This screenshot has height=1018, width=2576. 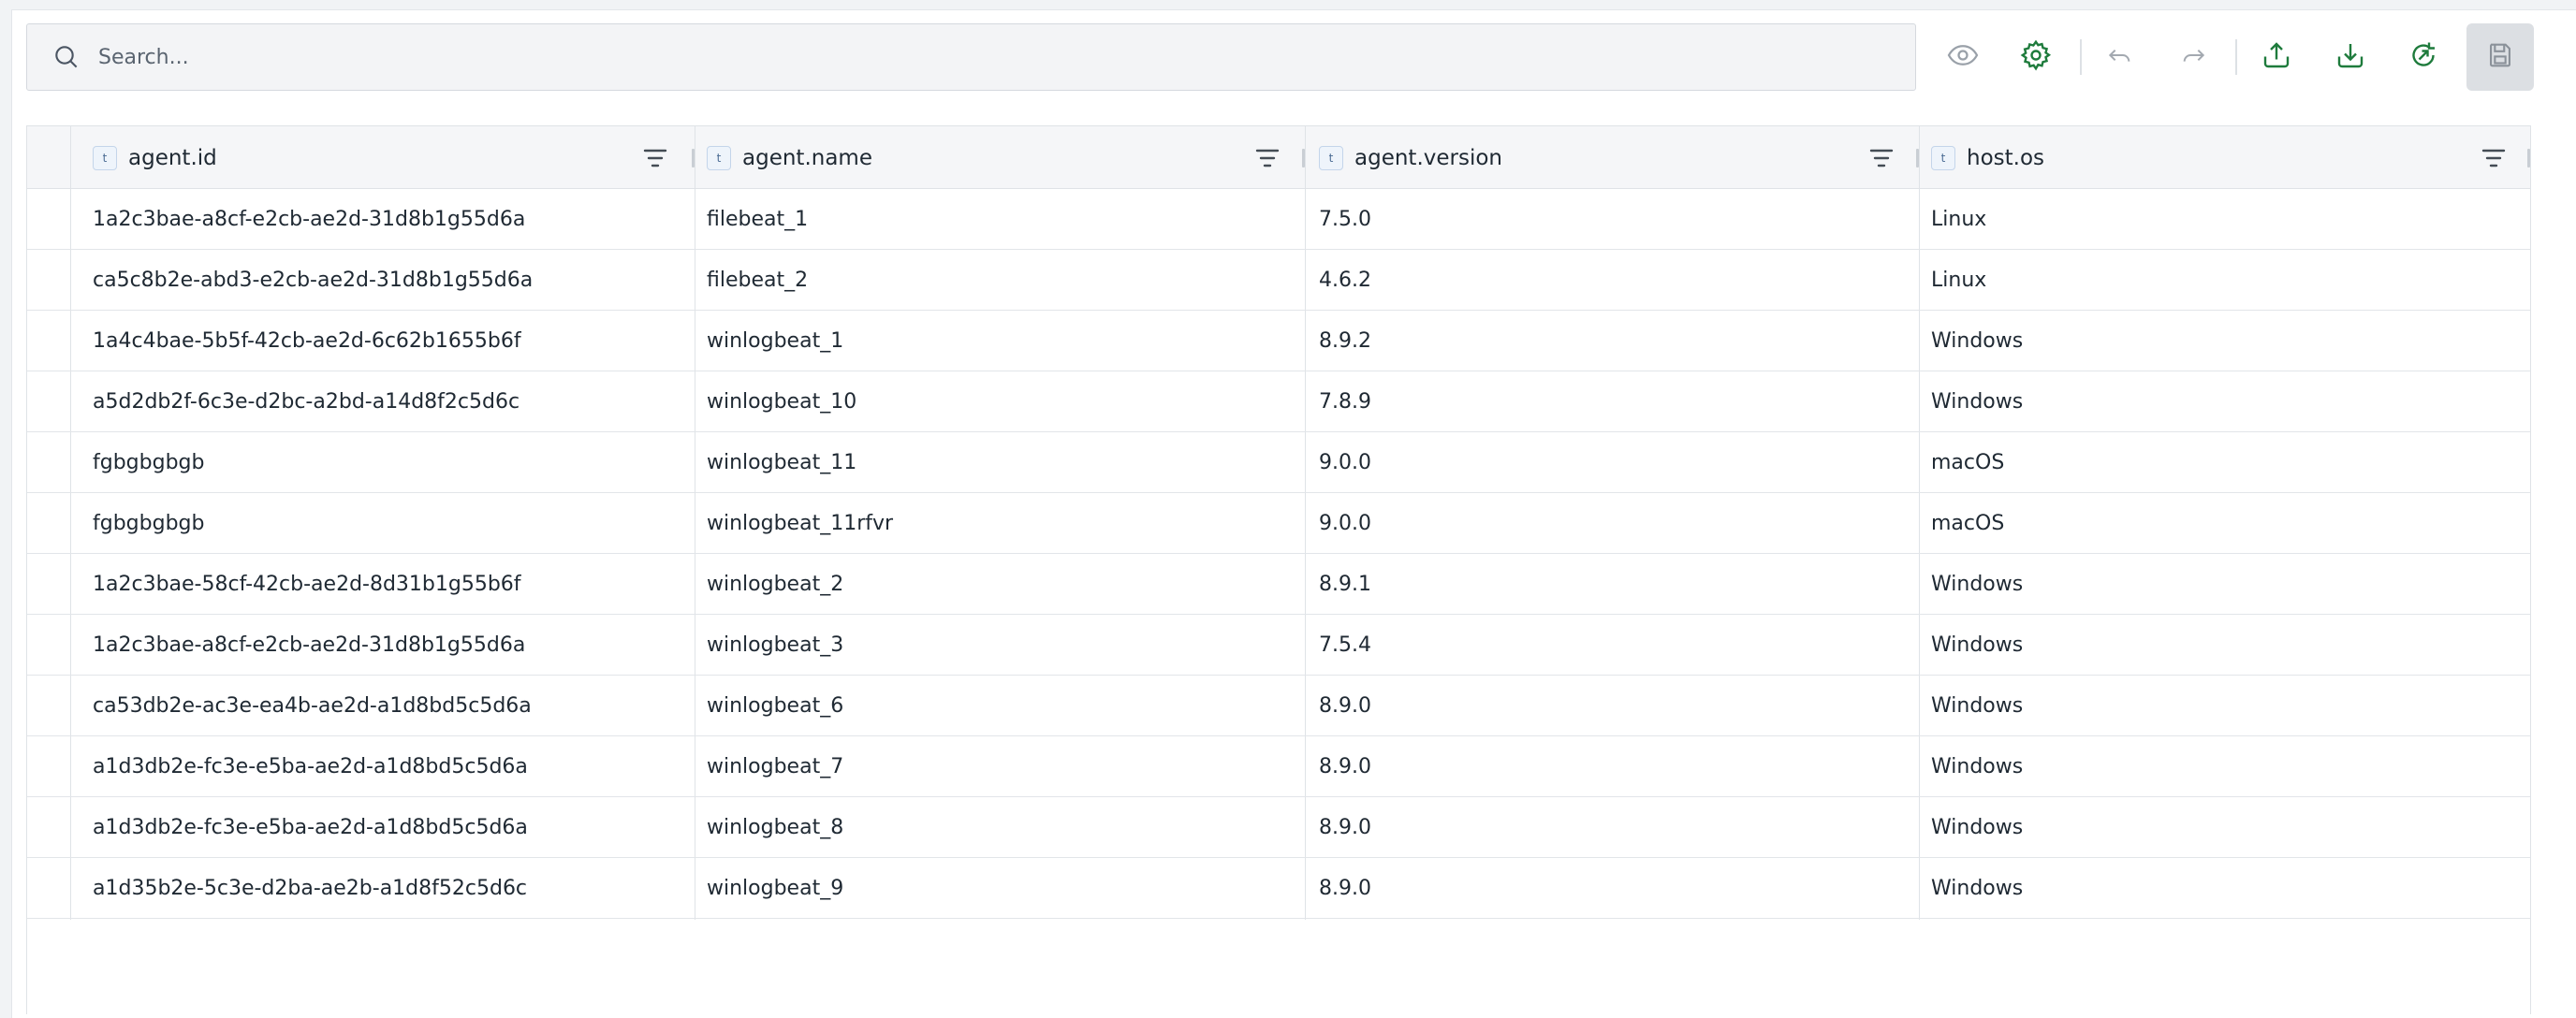 I want to click on column-label: agent.name, so click(x=807, y=157).